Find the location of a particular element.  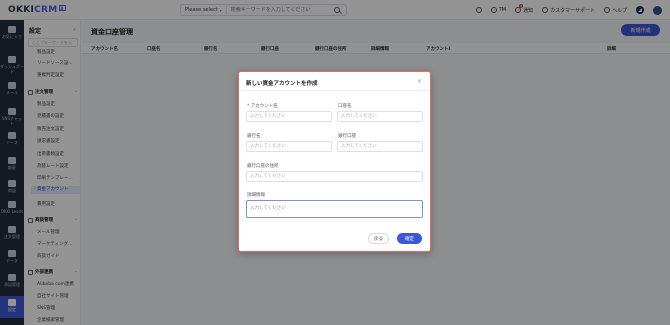

confirm-button: 確定 is located at coordinates (409, 238).